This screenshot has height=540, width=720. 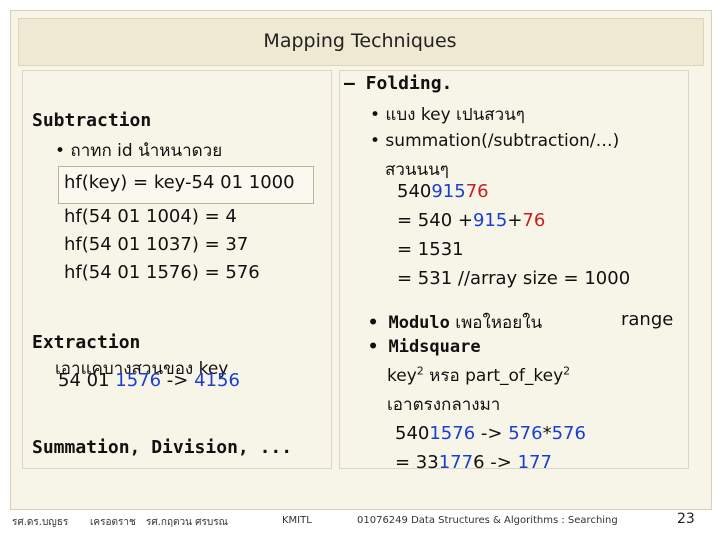 What do you see at coordinates (92, 120) in the screenshot?
I see `subtraction-heading: Subtraction` at bounding box center [92, 120].